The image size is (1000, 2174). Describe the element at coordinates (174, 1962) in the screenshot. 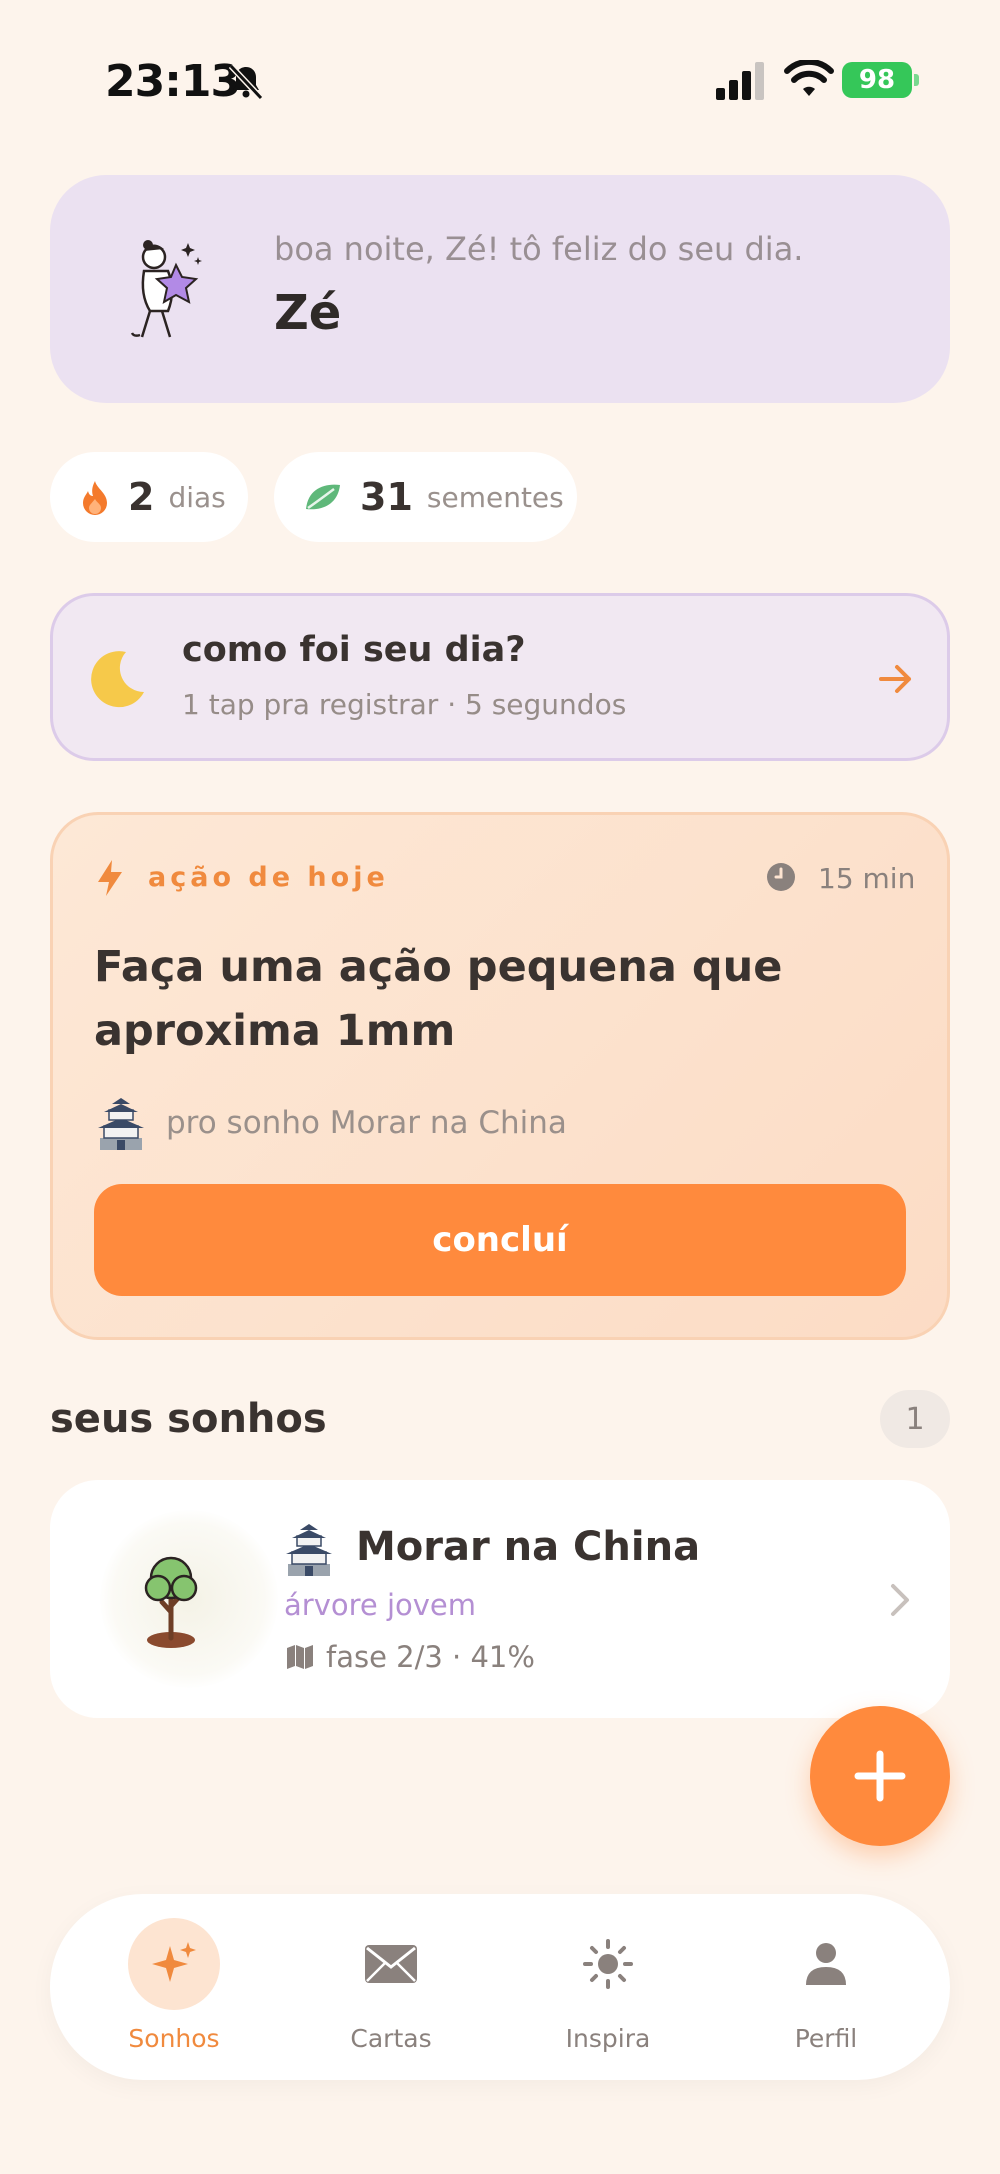

I see `sparkles-icon` at that location.